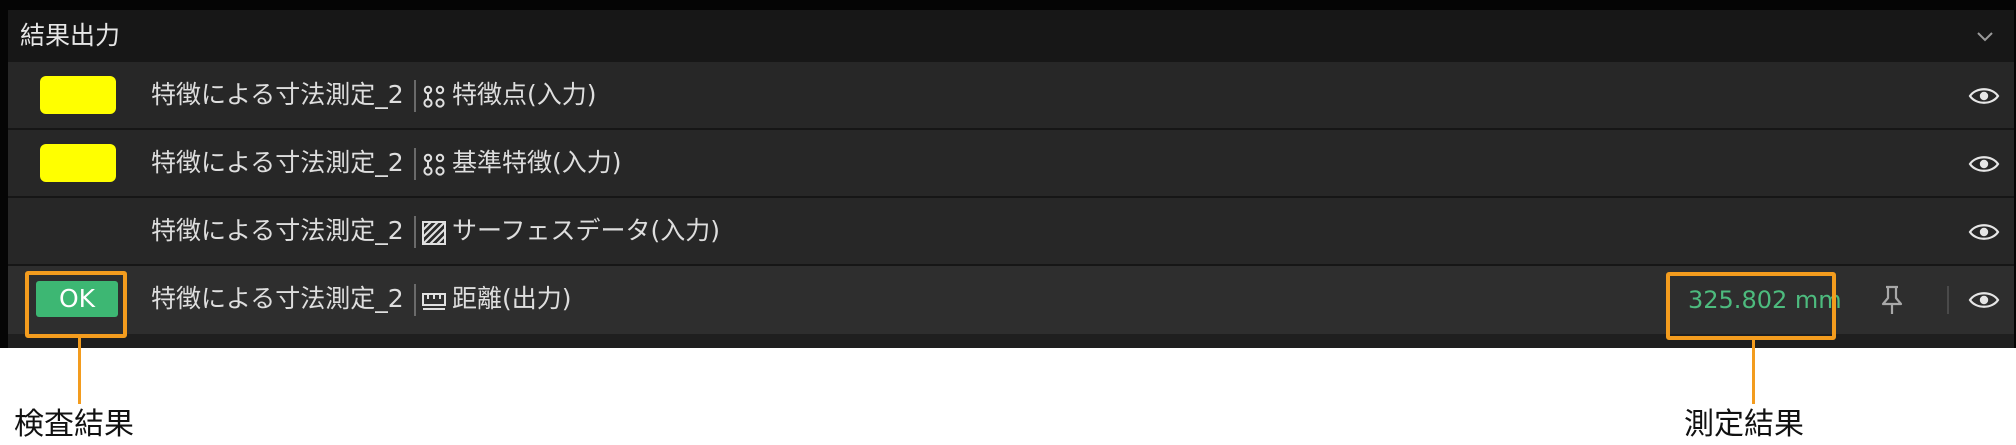  What do you see at coordinates (537, 162) in the screenshot?
I see `row-data-label: 基準特徴(入力)` at bounding box center [537, 162].